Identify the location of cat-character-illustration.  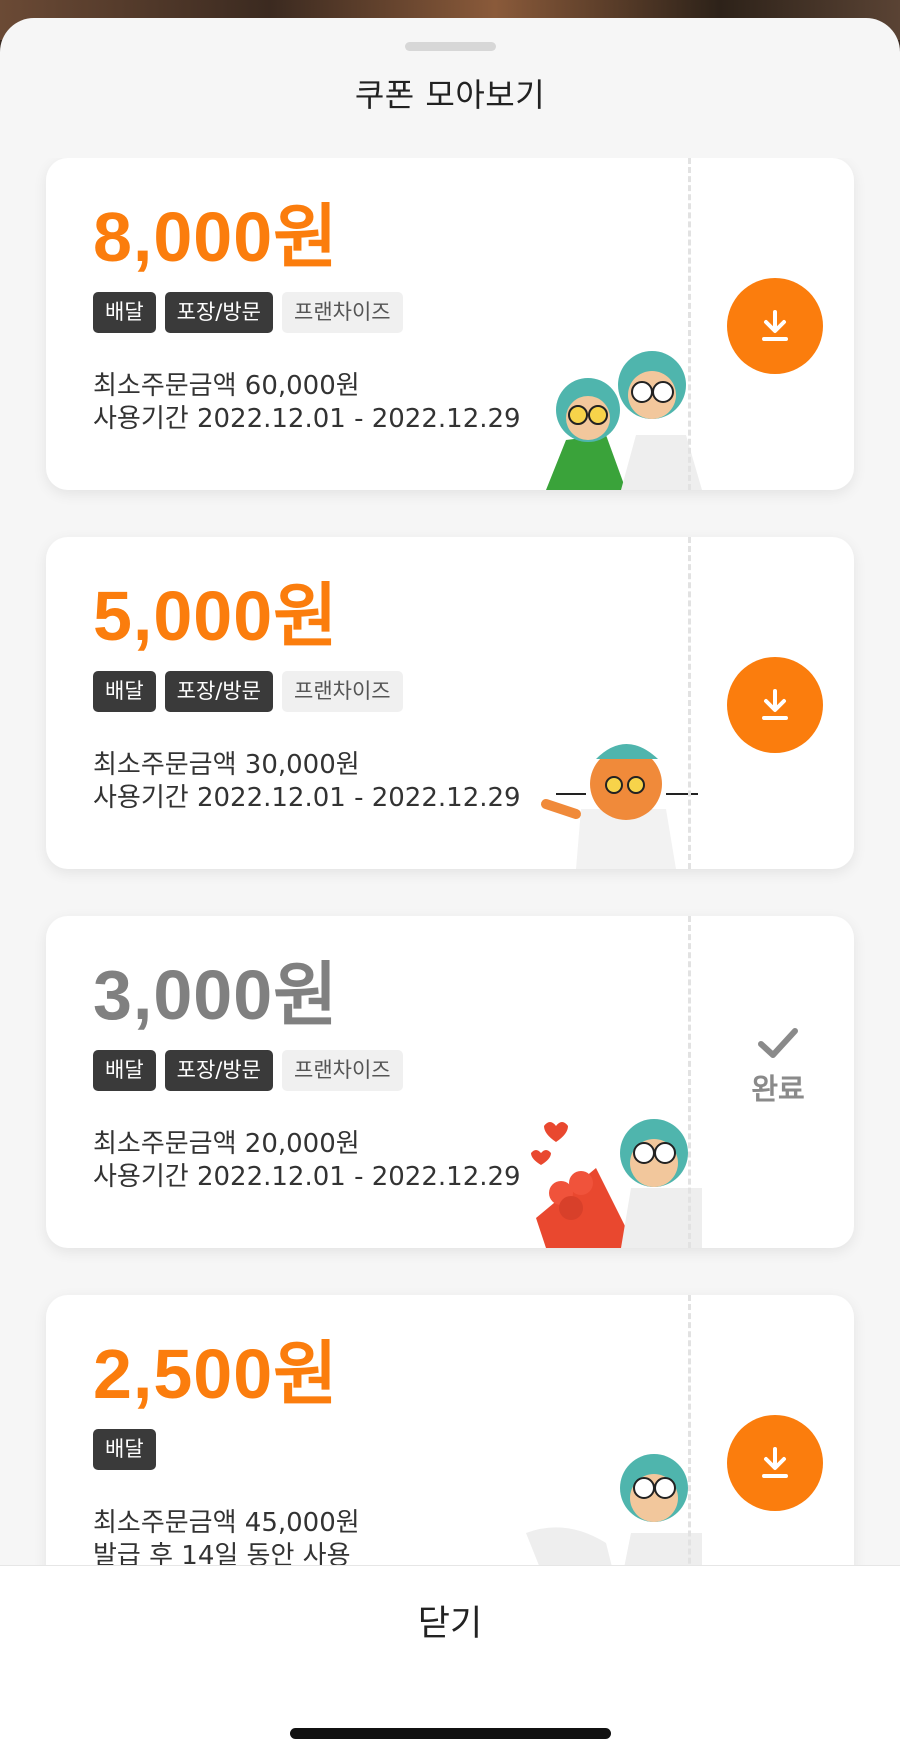
(619, 806).